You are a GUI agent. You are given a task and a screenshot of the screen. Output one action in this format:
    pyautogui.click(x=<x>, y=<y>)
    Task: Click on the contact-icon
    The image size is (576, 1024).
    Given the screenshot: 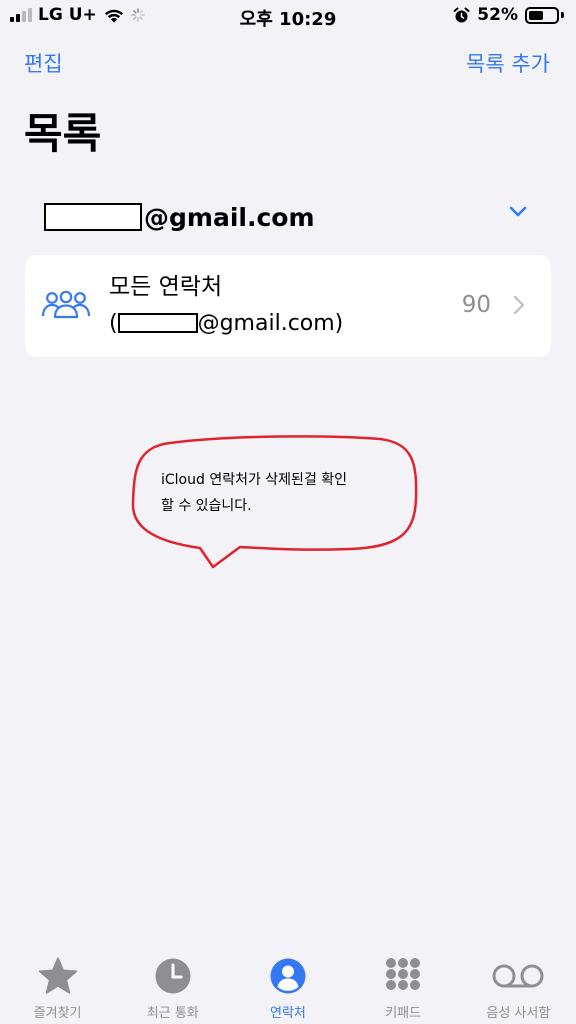 What is the action you would take?
    pyautogui.click(x=288, y=976)
    